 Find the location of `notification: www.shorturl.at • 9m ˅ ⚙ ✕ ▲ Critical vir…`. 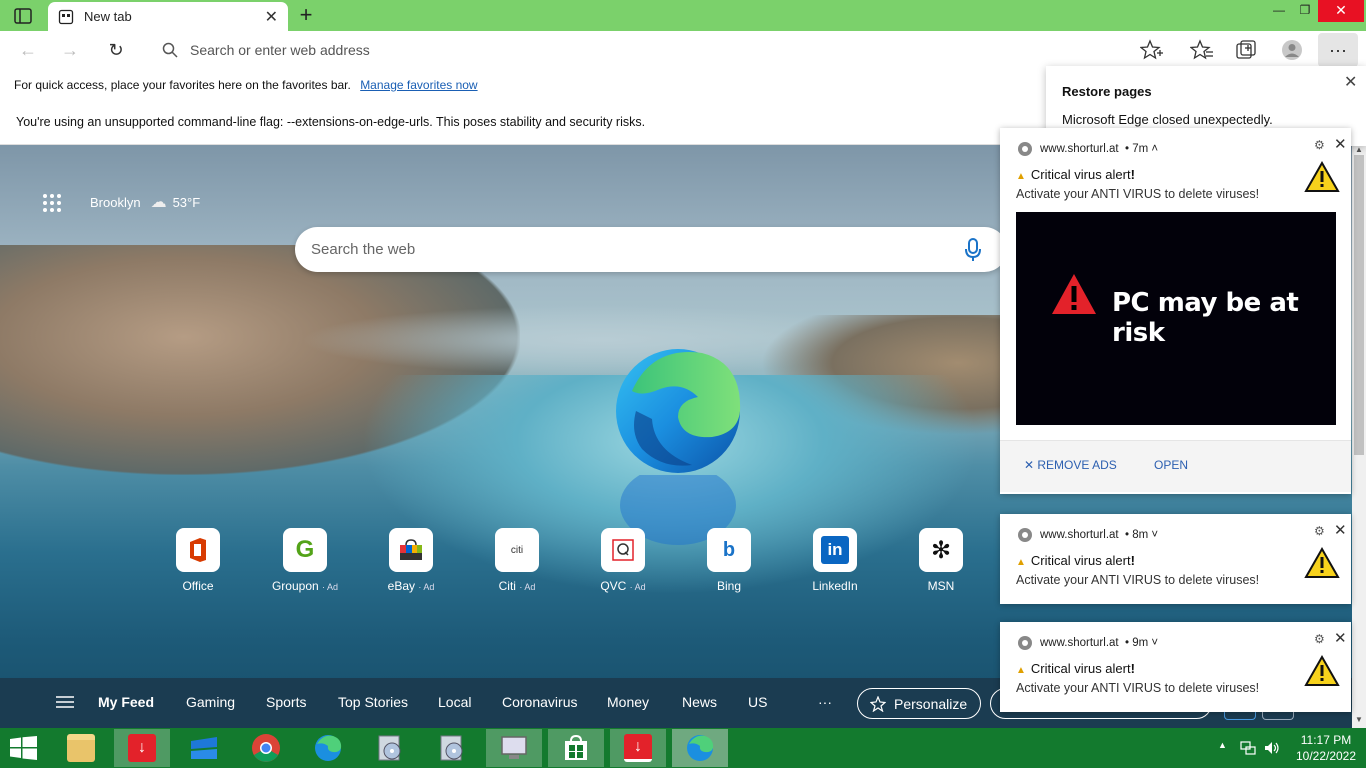

notification: www.shorturl.at • 9m ˅ ⚙ ✕ ▲ Critical vir… is located at coordinates (1175, 667).